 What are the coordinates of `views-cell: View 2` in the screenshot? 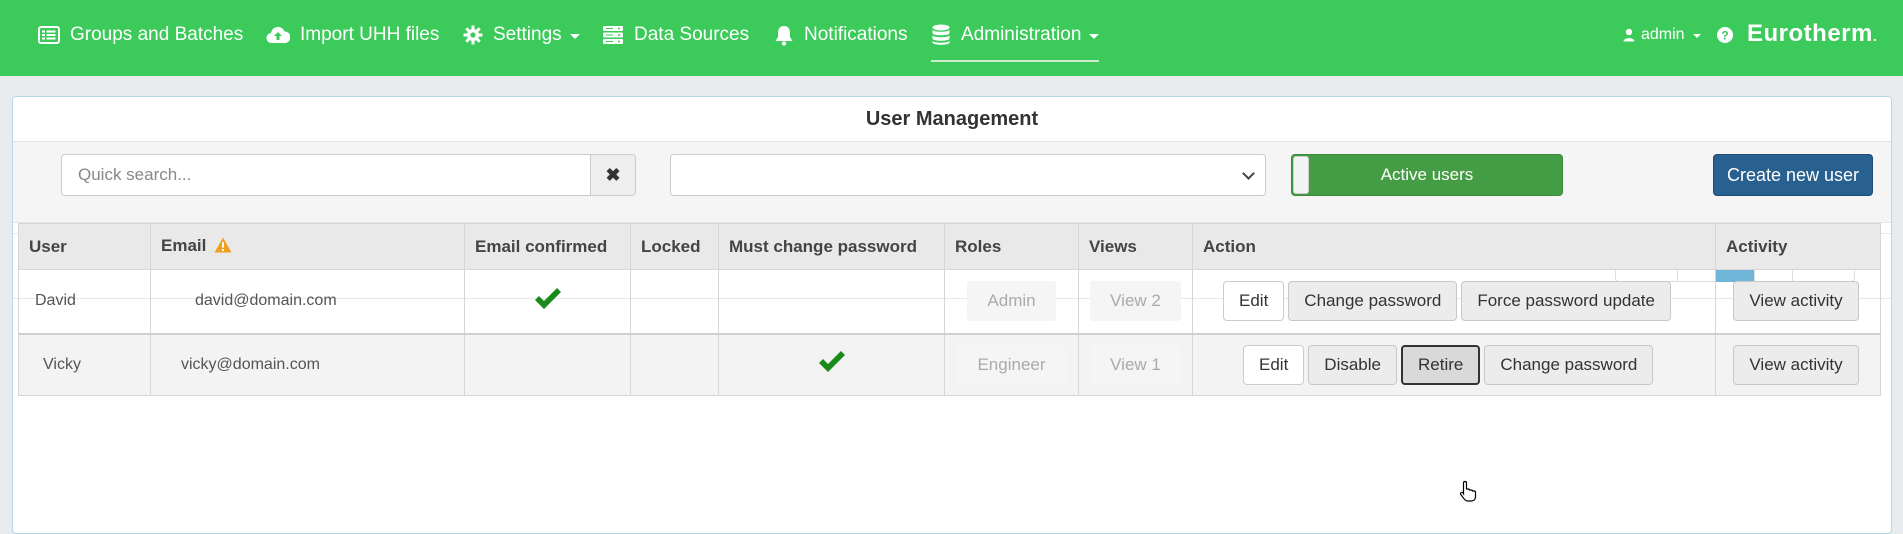 It's located at (1135, 302).